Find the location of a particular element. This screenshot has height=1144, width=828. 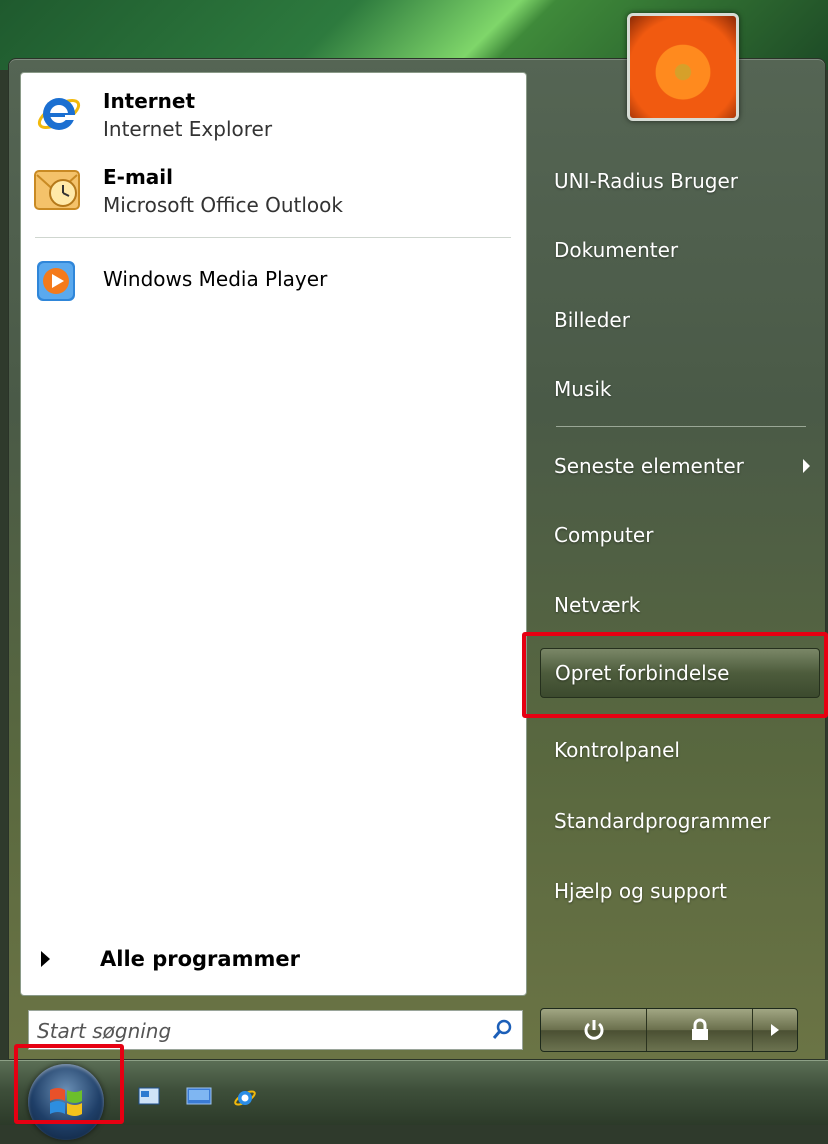

power-button is located at coordinates (594, 1030).